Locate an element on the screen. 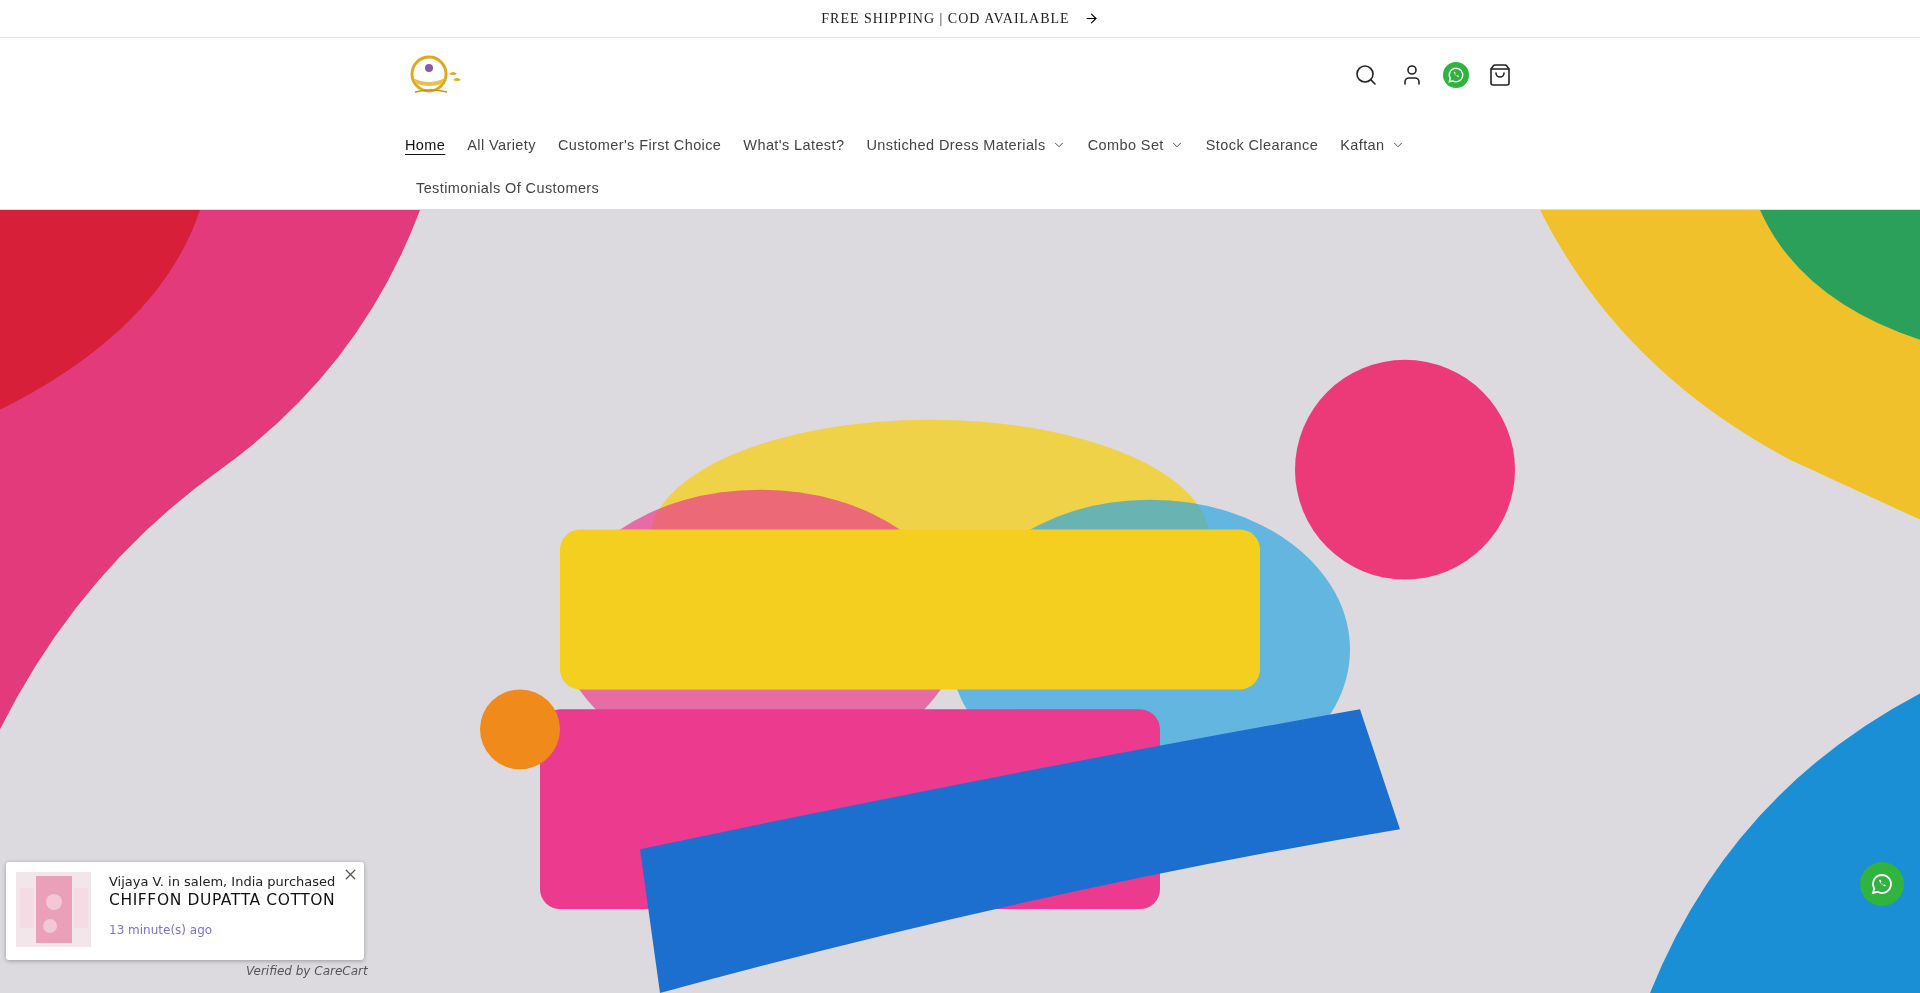 The height and width of the screenshot is (993, 1920). nav-link: Unstiched Dress Materials is located at coordinates (966, 144).